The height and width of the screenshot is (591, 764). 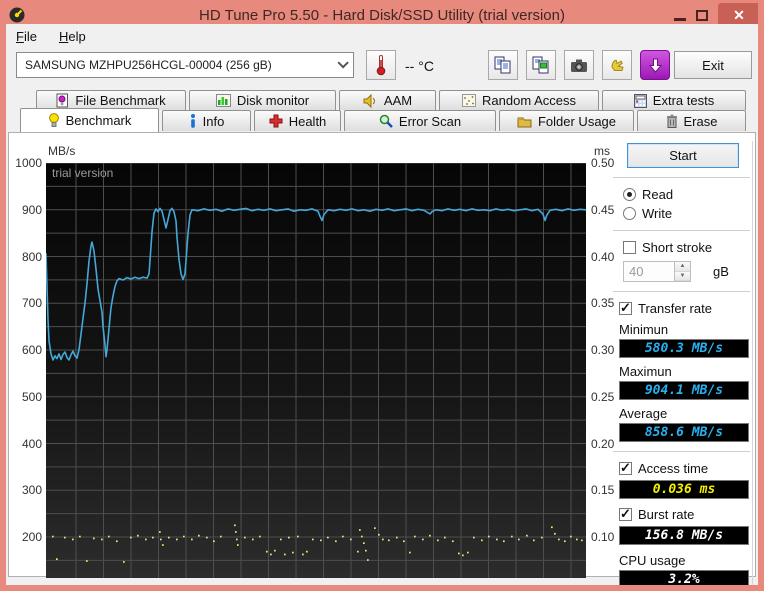 I want to click on tab-folder-usage: Folder Usage, so click(x=566, y=120).